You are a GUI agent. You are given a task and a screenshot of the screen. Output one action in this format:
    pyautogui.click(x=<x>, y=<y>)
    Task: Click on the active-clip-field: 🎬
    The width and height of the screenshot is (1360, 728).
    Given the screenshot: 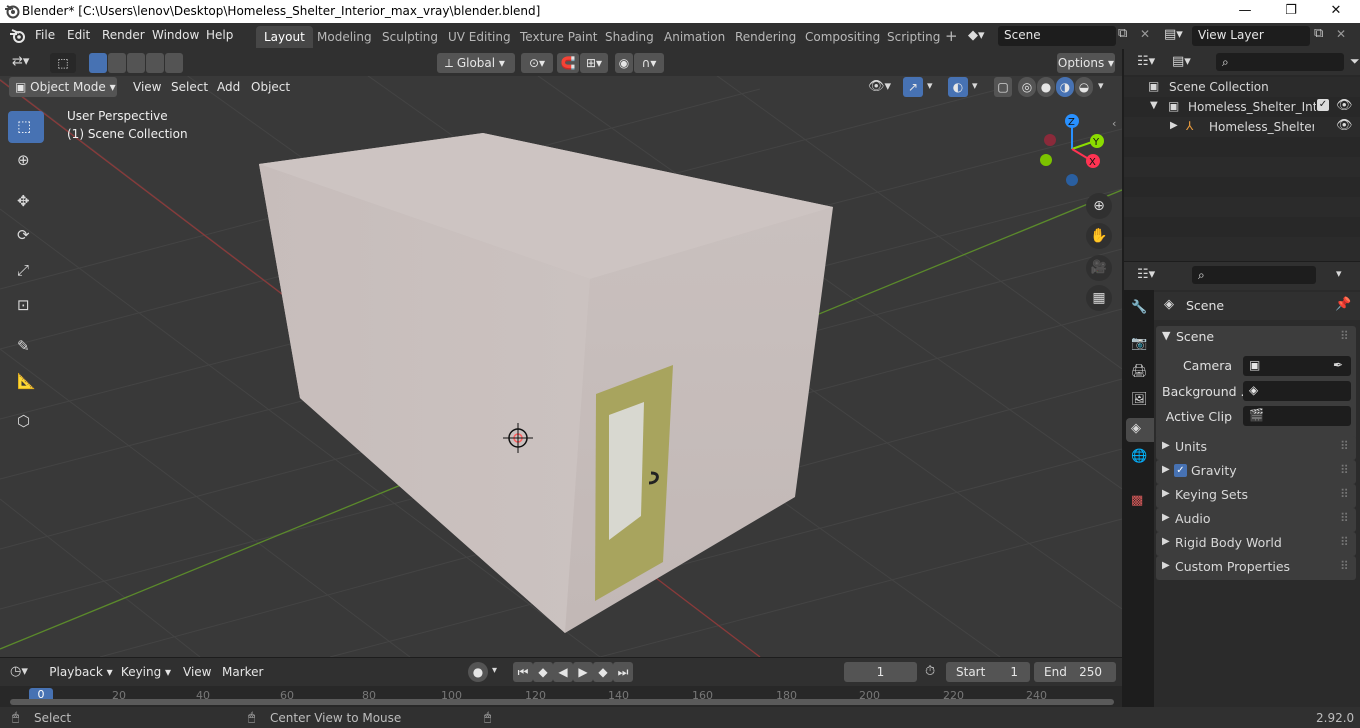 What is the action you would take?
    pyautogui.click(x=1297, y=416)
    